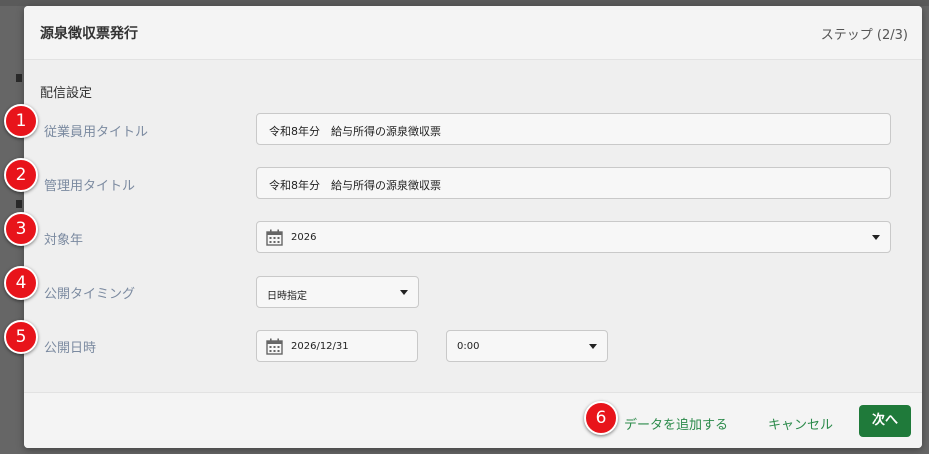  What do you see at coordinates (66, 93) in the screenshot?
I see `section-title: 配信設定` at bounding box center [66, 93].